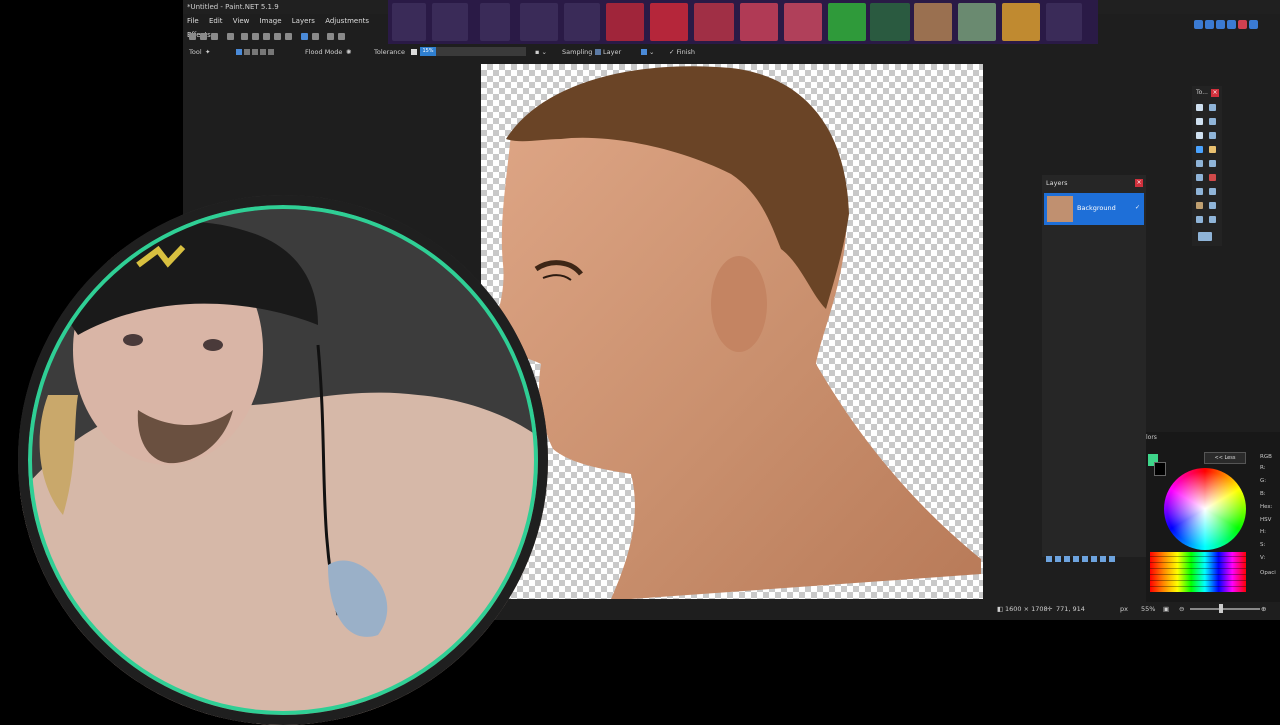 Image resolution: width=1280 pixels, height=725 pixels. What do you see at coordinates (271, 21) in the screenshot?
I see `menu-image: Image` at bounding box center [271, 21].